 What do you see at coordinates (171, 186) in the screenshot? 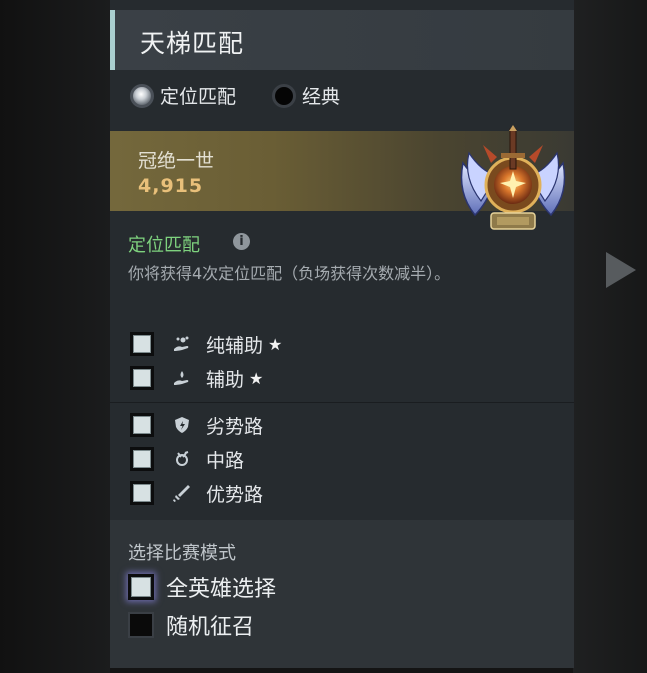
I see `rank-mmr: 4,915` at bounding box center [171, 186].